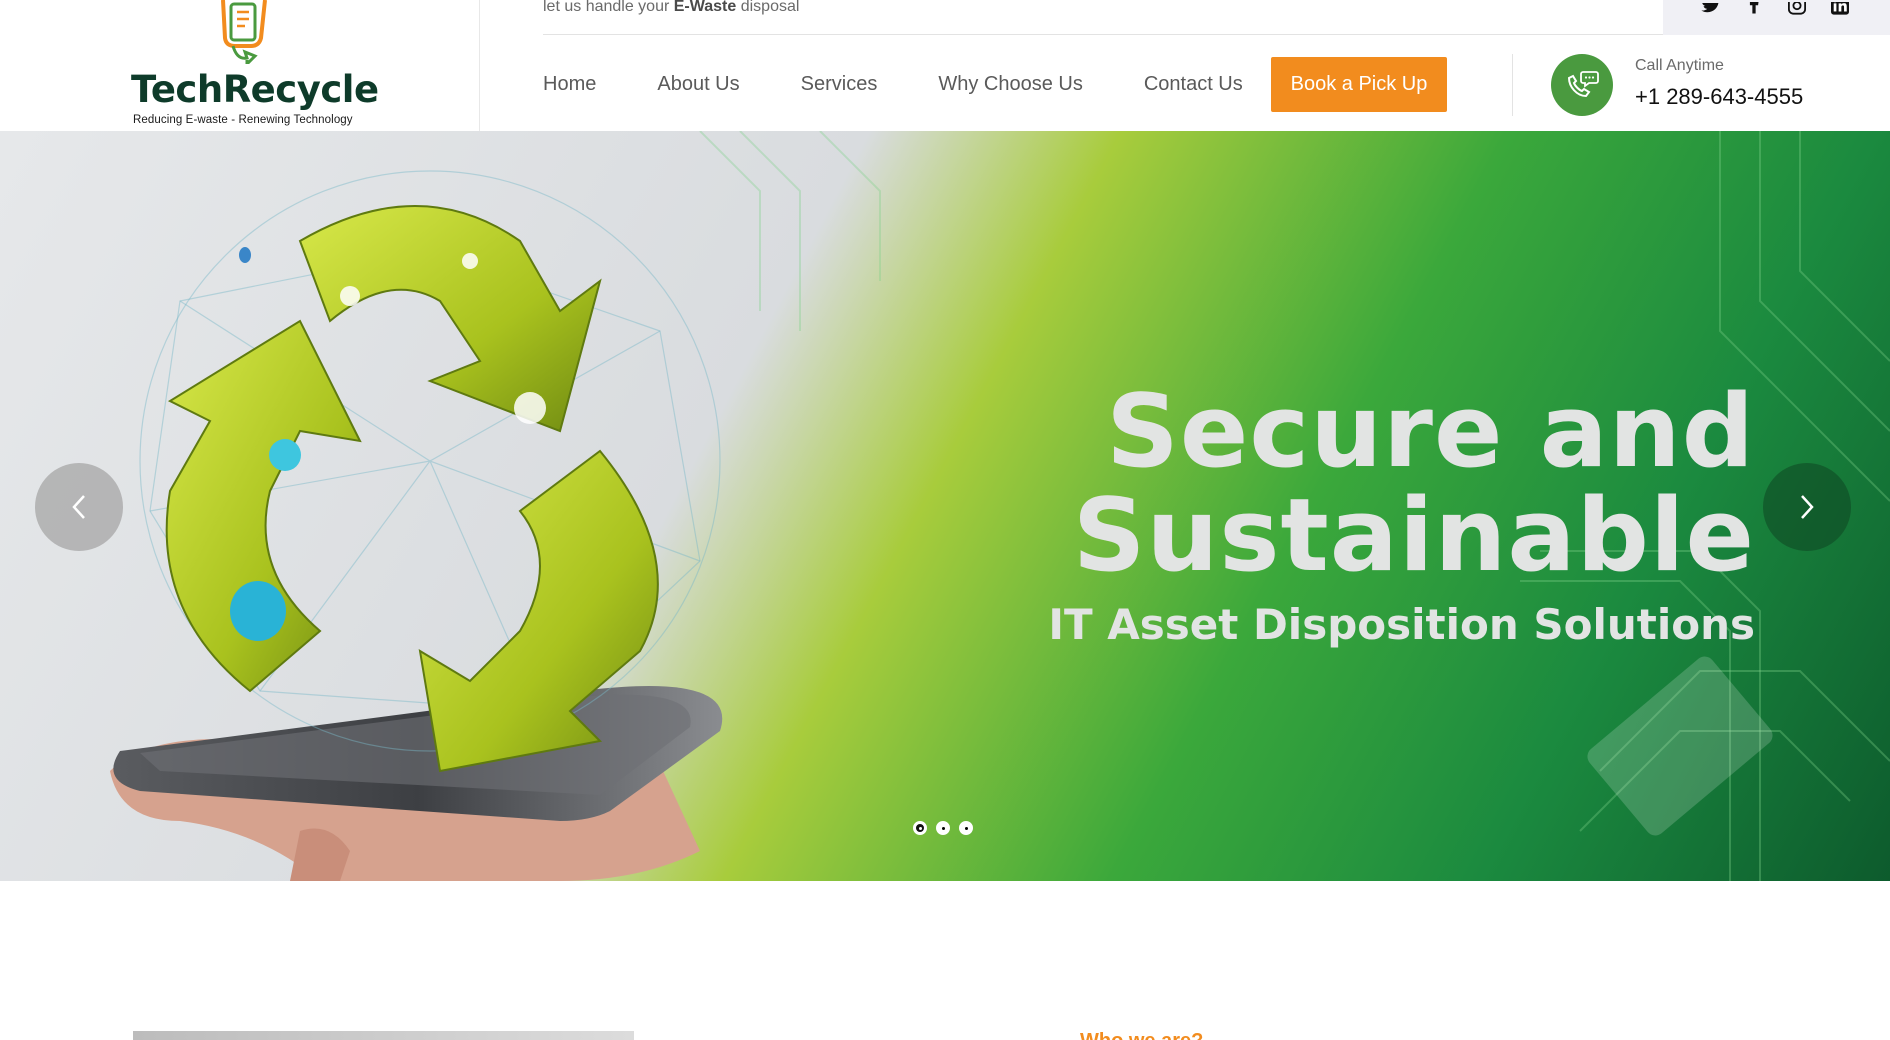  I want to click on topbar-text-start: let us handle your, so click(608, 7).